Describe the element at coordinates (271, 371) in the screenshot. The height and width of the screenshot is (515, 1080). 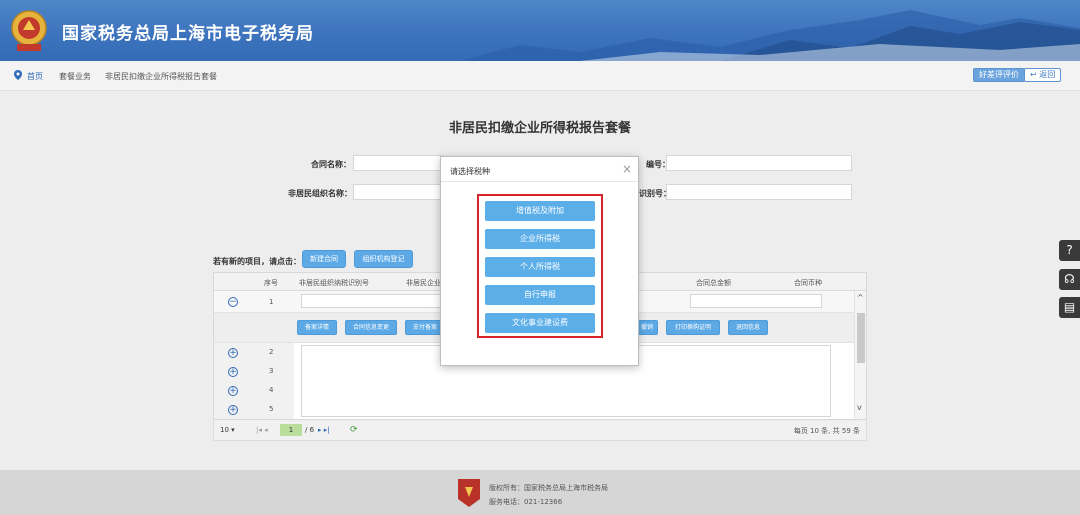
I see `row-number: 3` at that location.